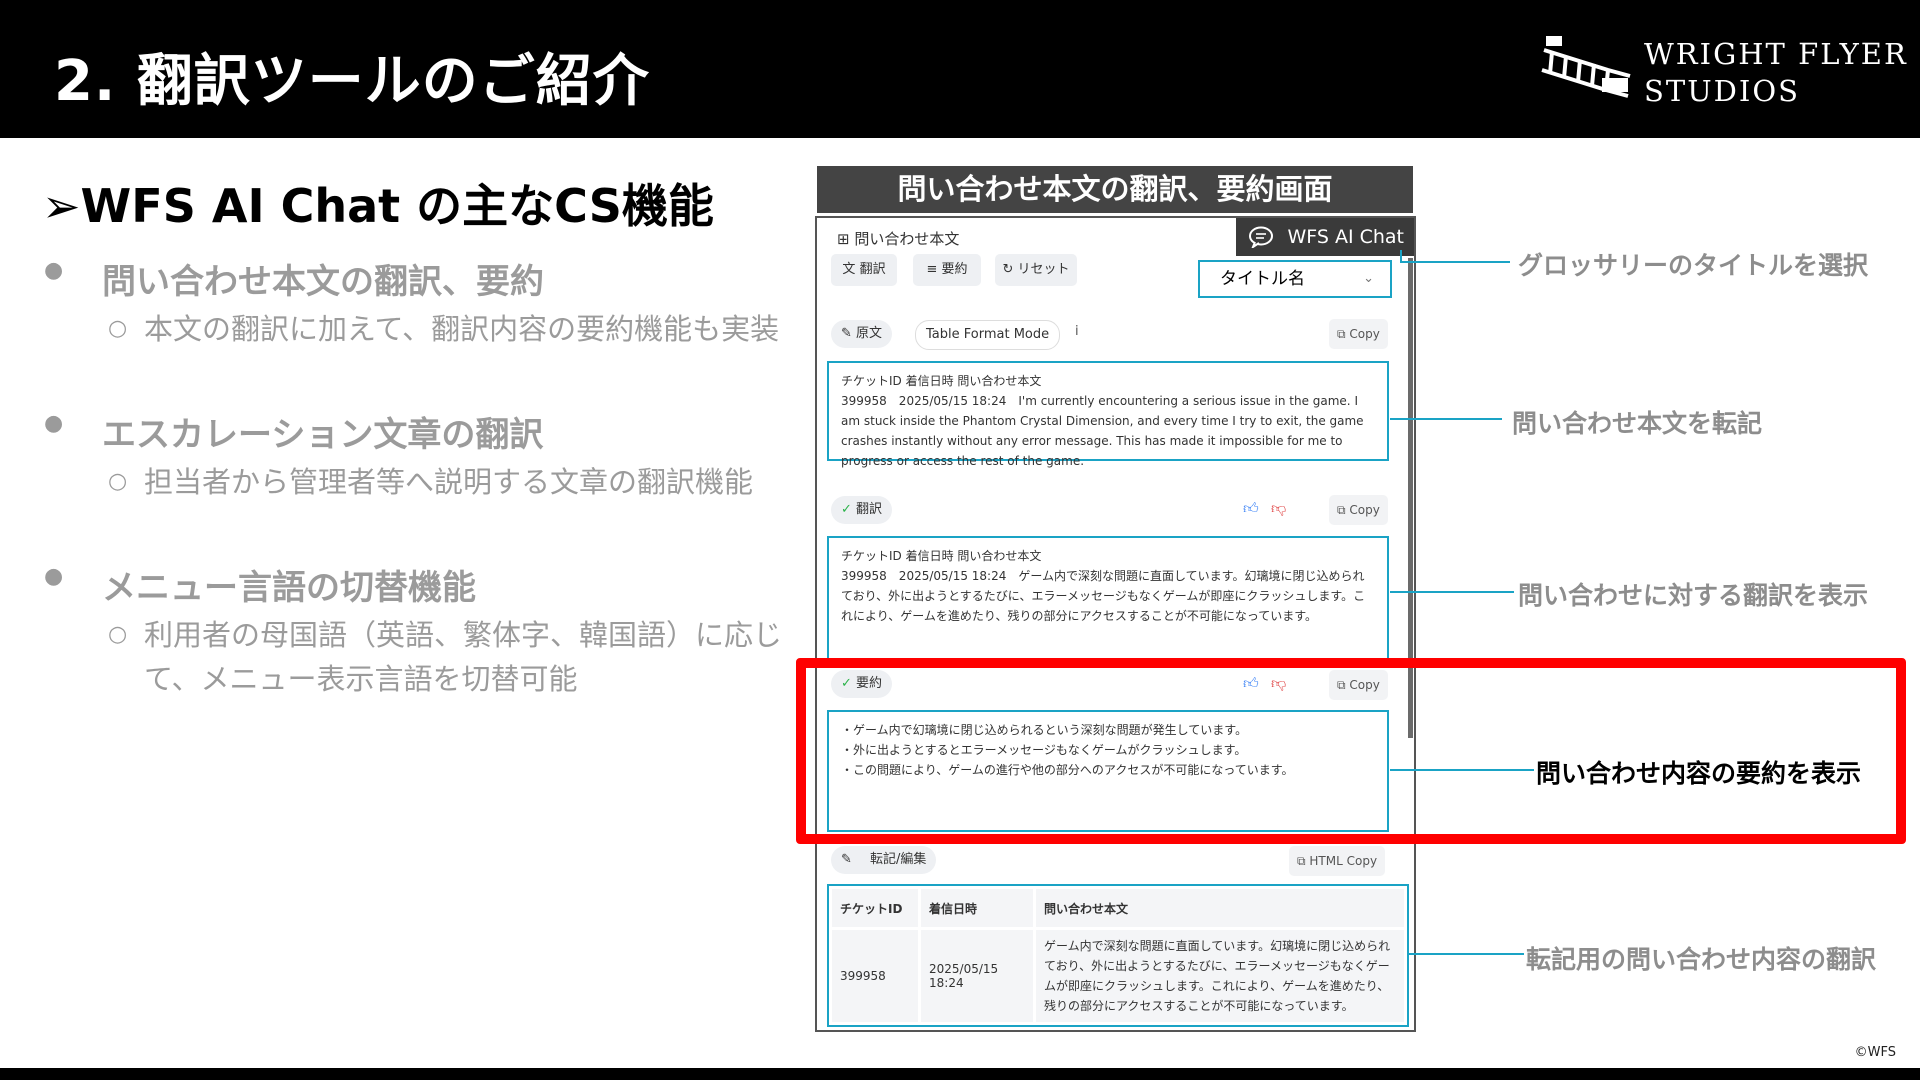 The height and width of the screenshot is (1080, 1920). What do you see at coordinates (1722, 91) in the screenshot?
I see `logo-line-2: STUDIOS` at bounding box center [1722, 91].